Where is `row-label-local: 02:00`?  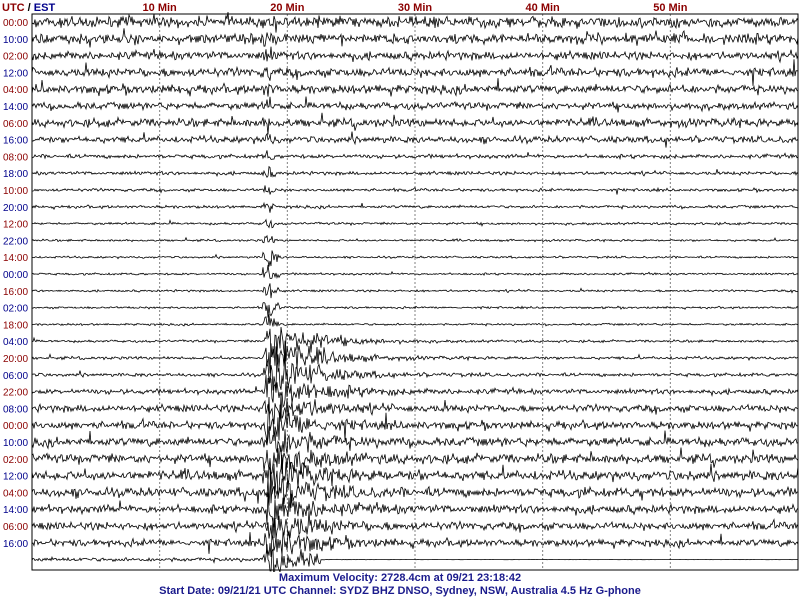
row-label-local: 02:00 is located at coordinates (15, 309).